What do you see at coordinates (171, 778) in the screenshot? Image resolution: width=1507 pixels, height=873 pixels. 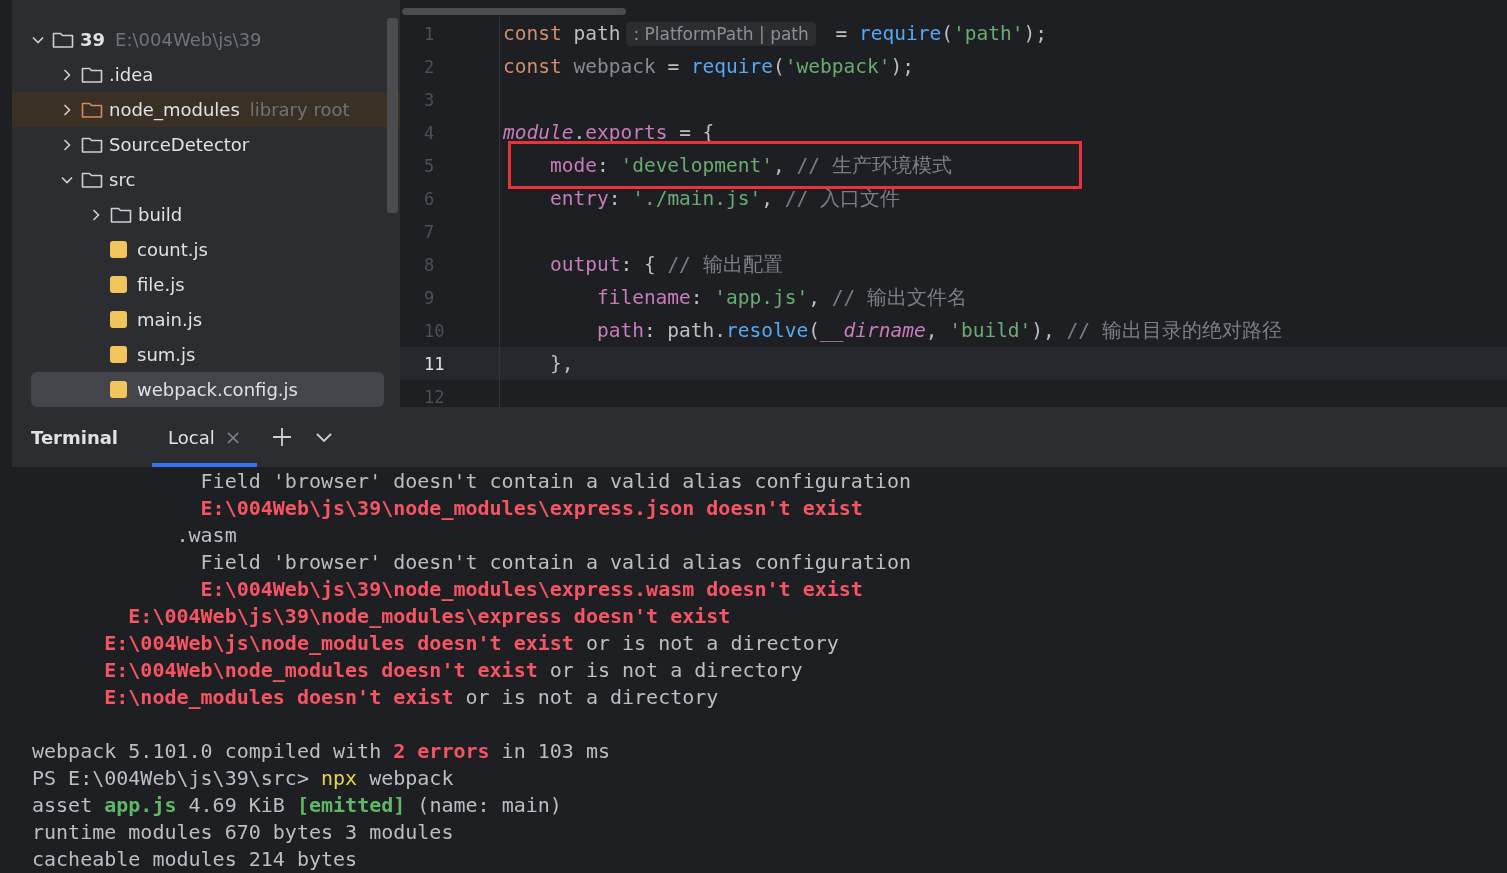 I see `terminal-text: PS E:\004Web\js\39\src>` at bounding box center [171, 778].